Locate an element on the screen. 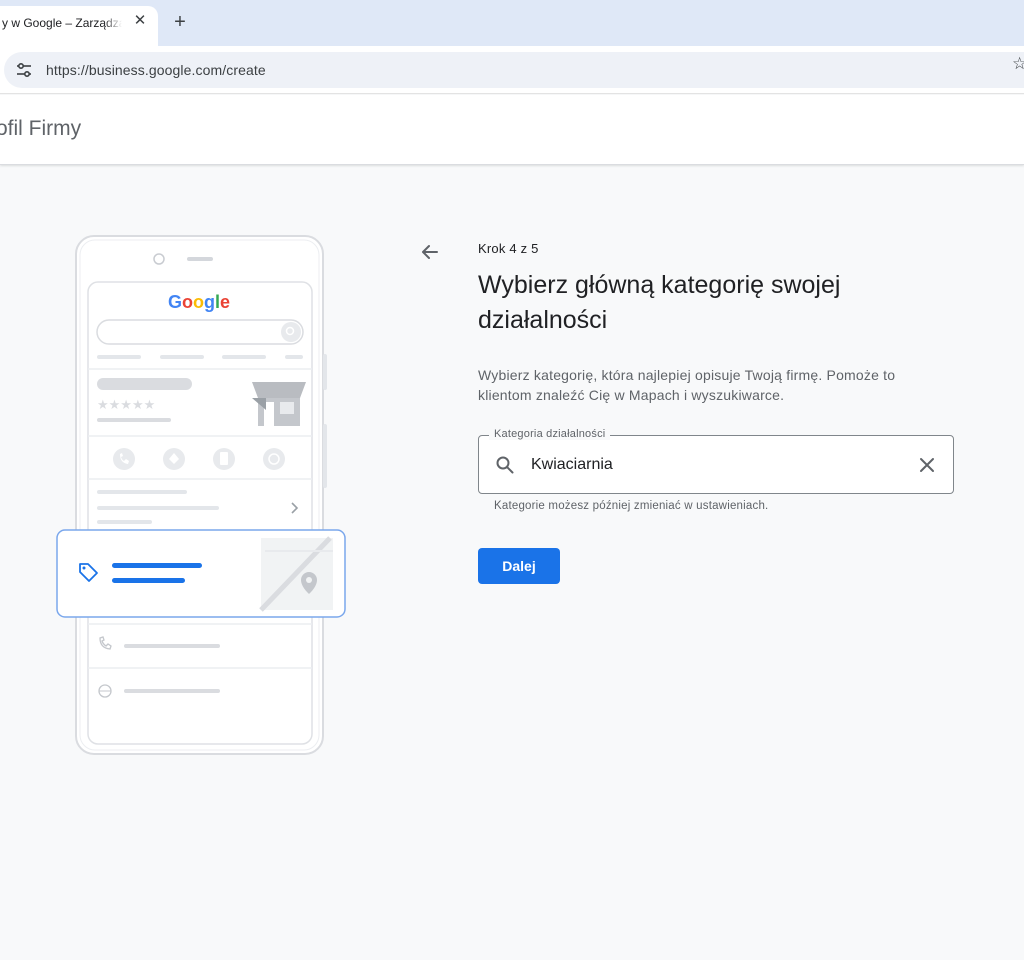  address-bar: https://business.google.com/create is located at coordinates (514, 70).